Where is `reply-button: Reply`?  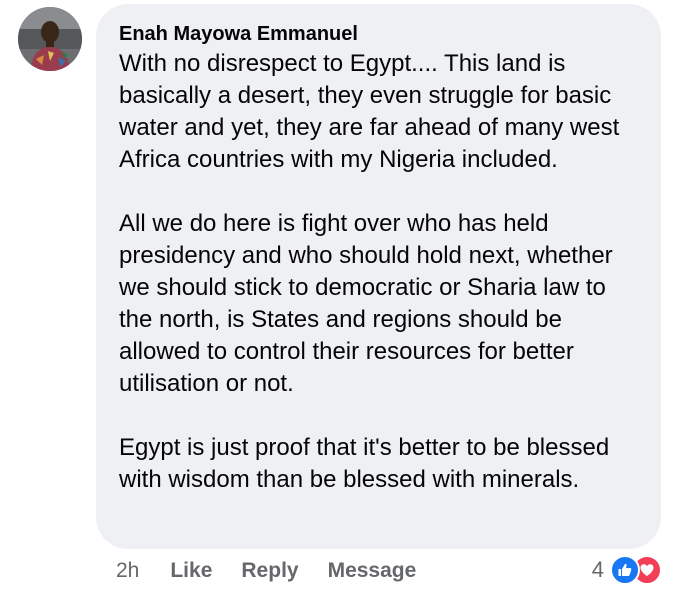
reply-button: Reply is located at coordinates (269, 571).